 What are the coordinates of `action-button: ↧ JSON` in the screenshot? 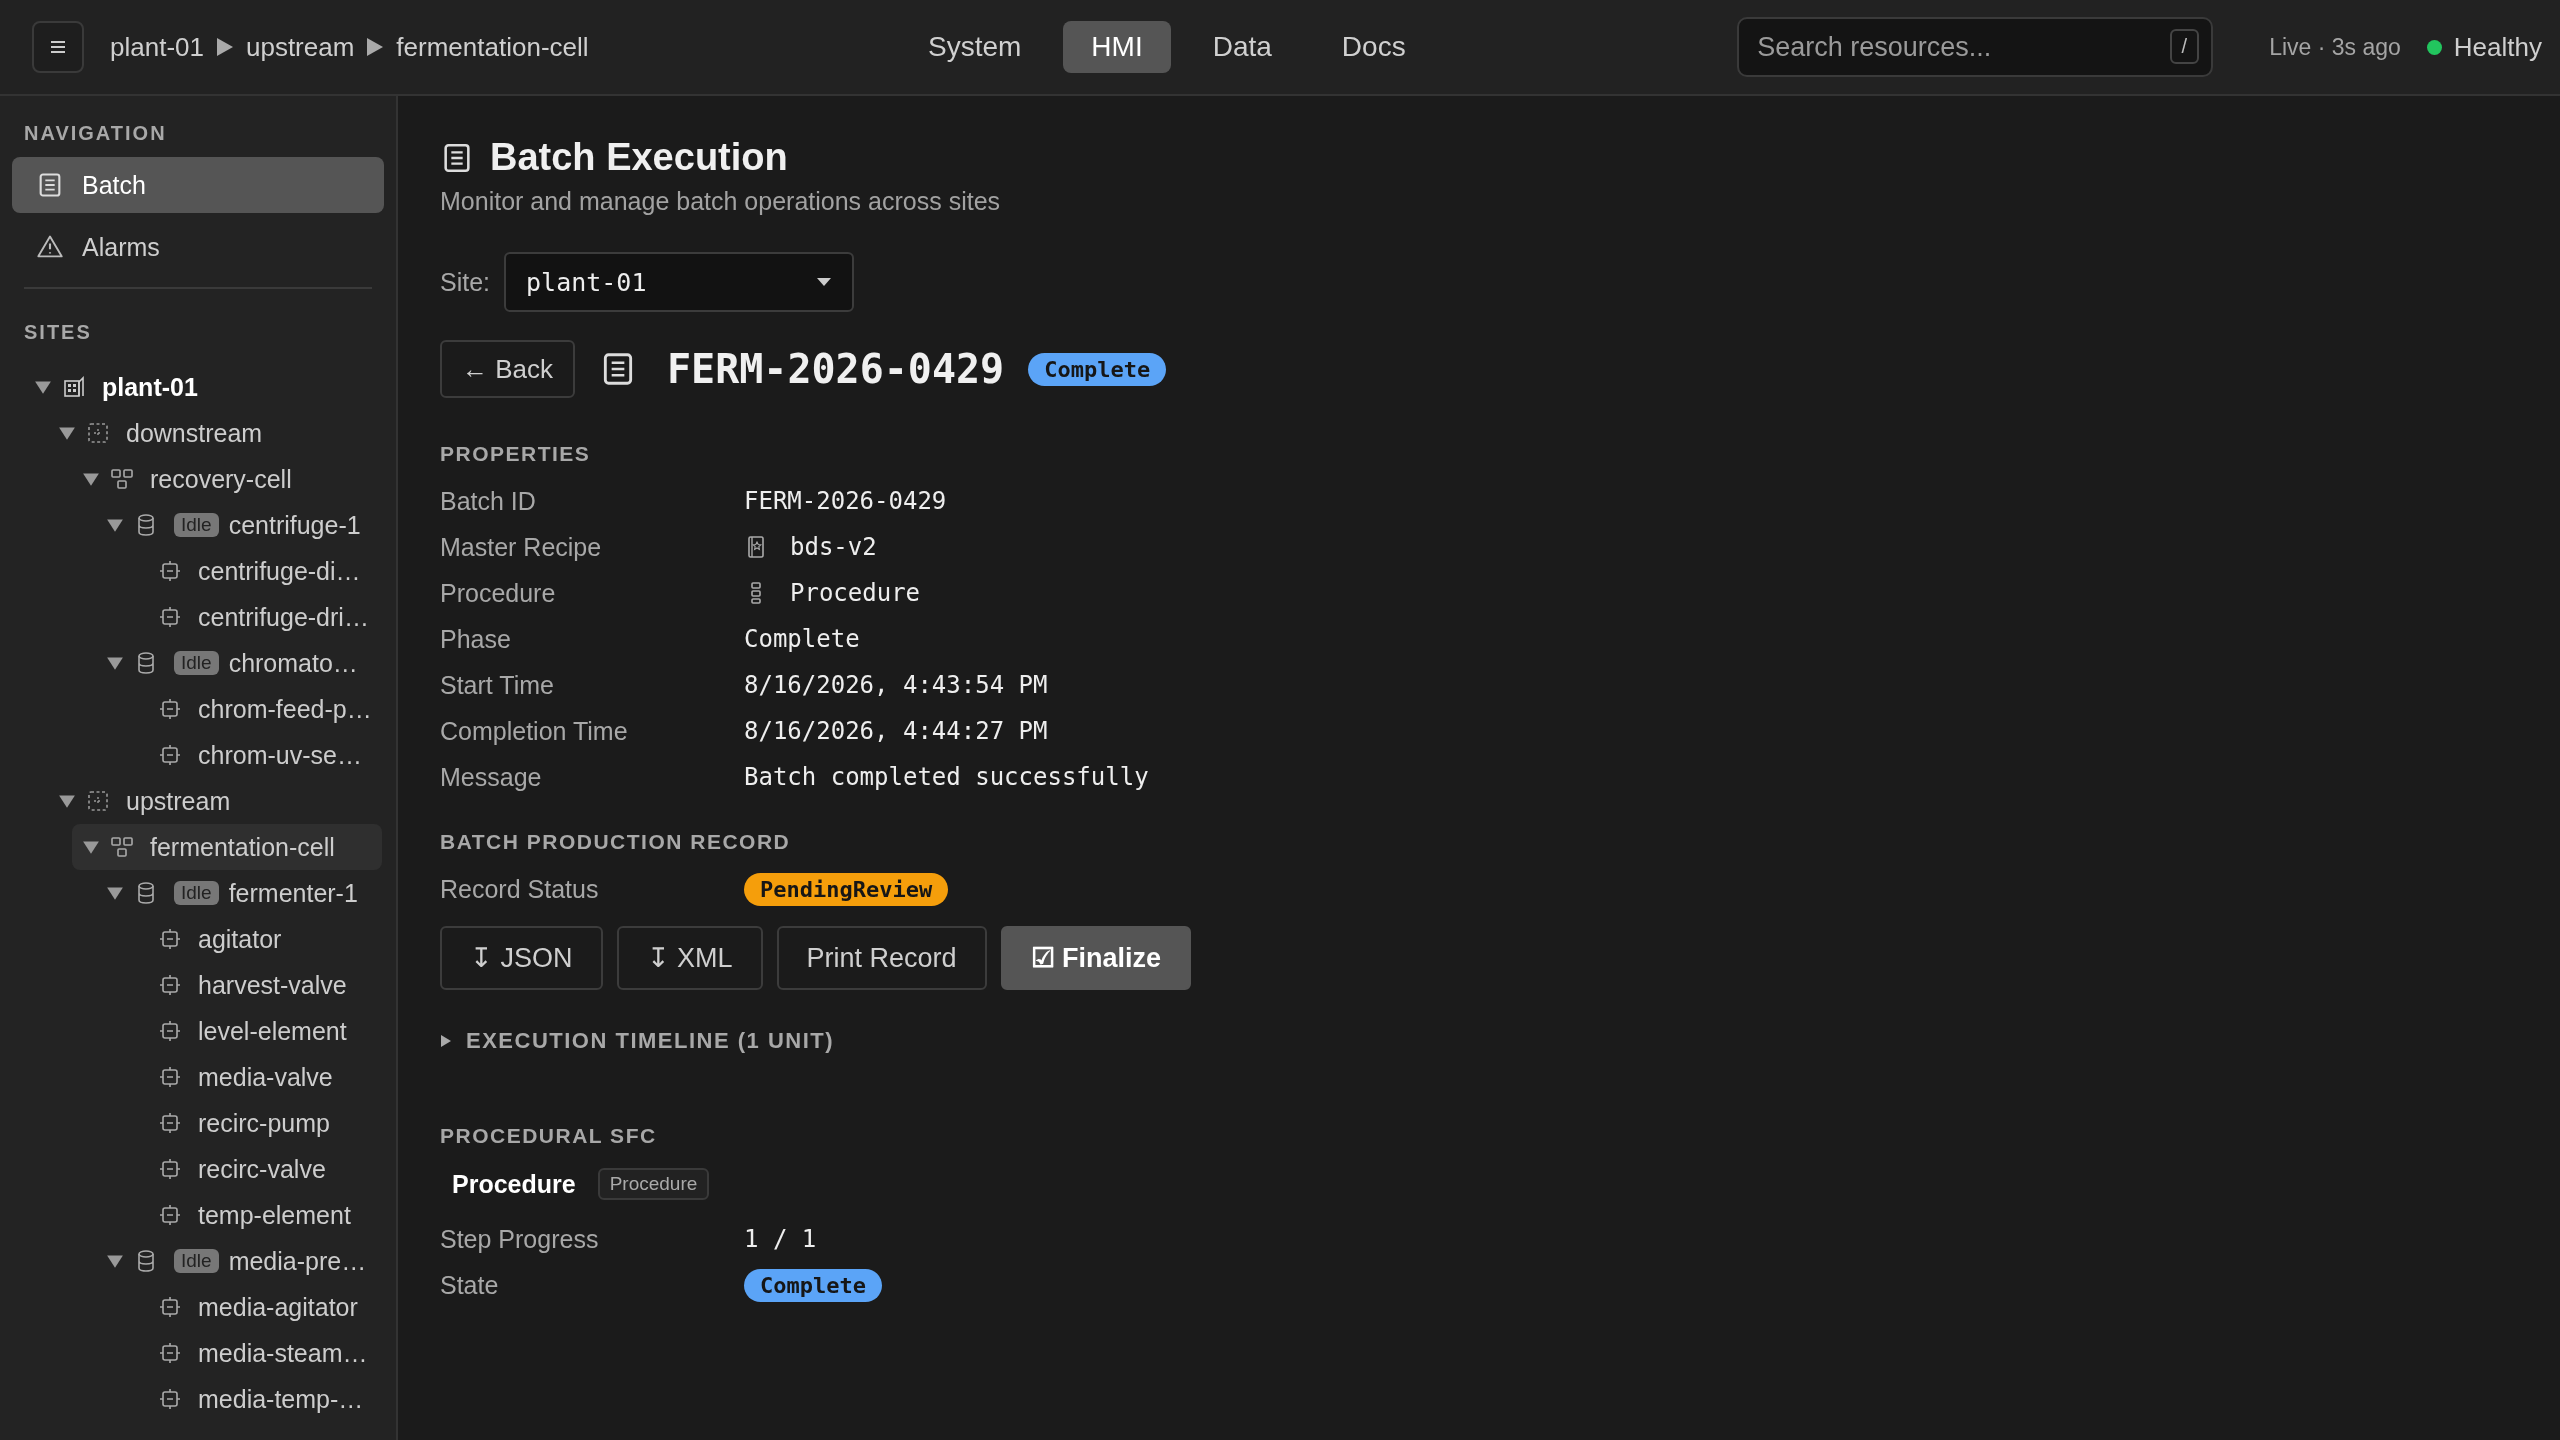 It's located at (521, 958).